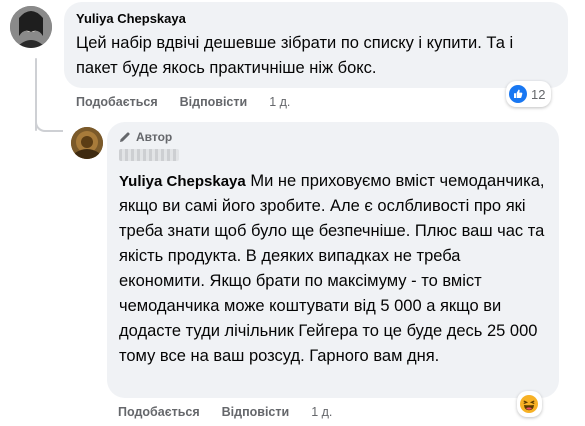  What do you see at coordinates (518, 94) in the screenshot?
I see `like-icon` at bounding box center [518, 94].